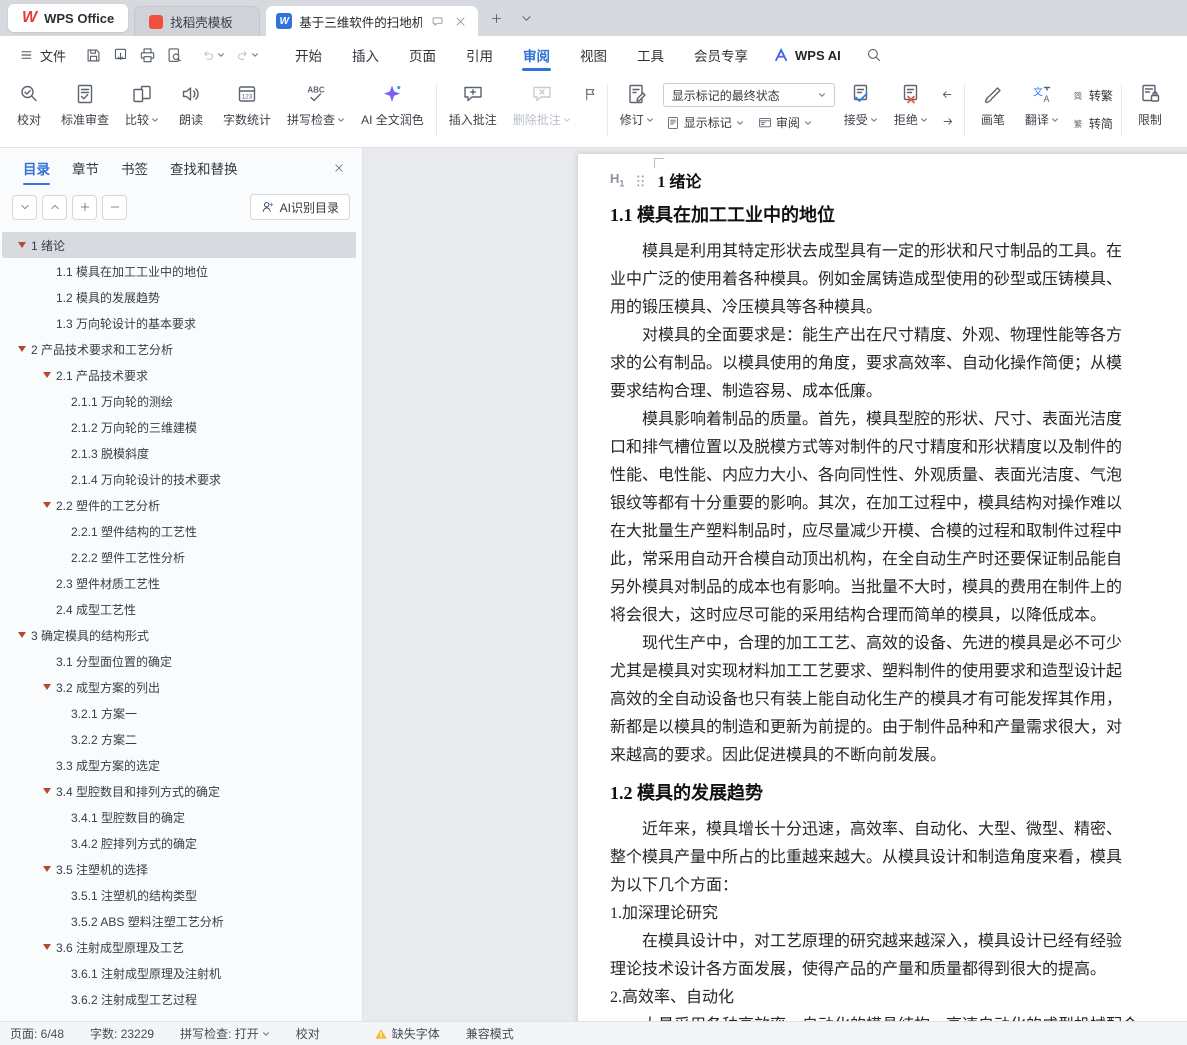 The width and height of the screenshot is (1187, 1045). What do you see at coordinates (179, 895) in the screenshot?
I see `toc-item: 3.5.1 注塑机的结构类型` at bounding box center [179, 895].